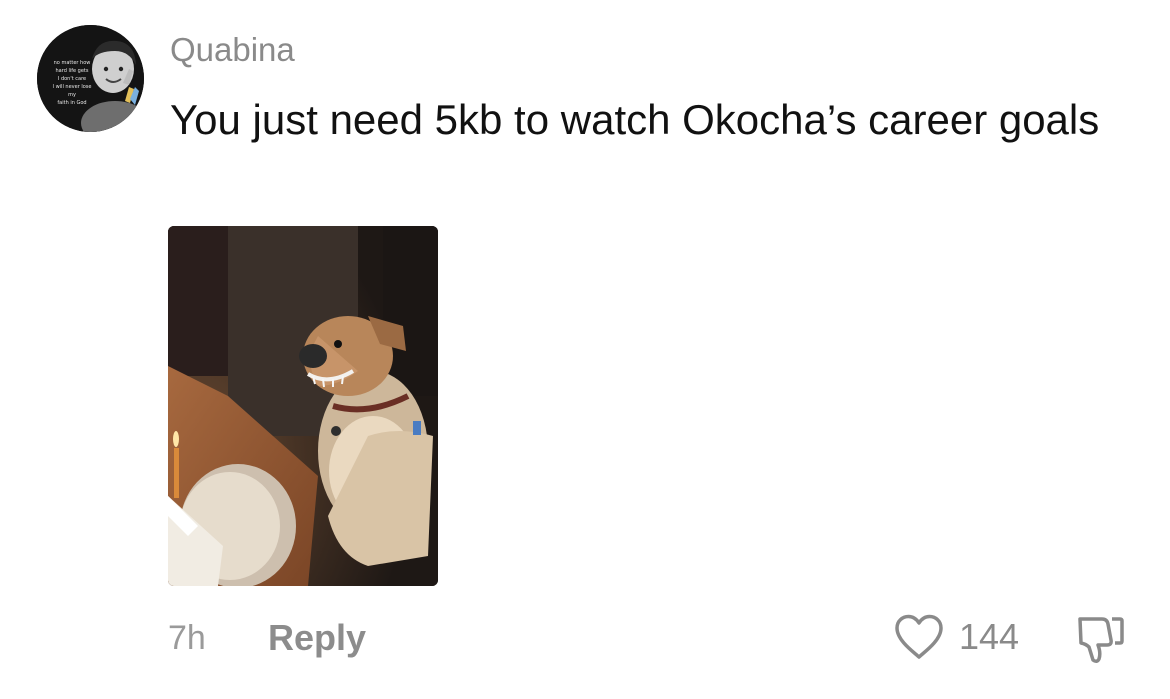 The width and height of the screenshot is (1170, 699). I want to click on comment-timestamp: 7h, so click(187, 638).